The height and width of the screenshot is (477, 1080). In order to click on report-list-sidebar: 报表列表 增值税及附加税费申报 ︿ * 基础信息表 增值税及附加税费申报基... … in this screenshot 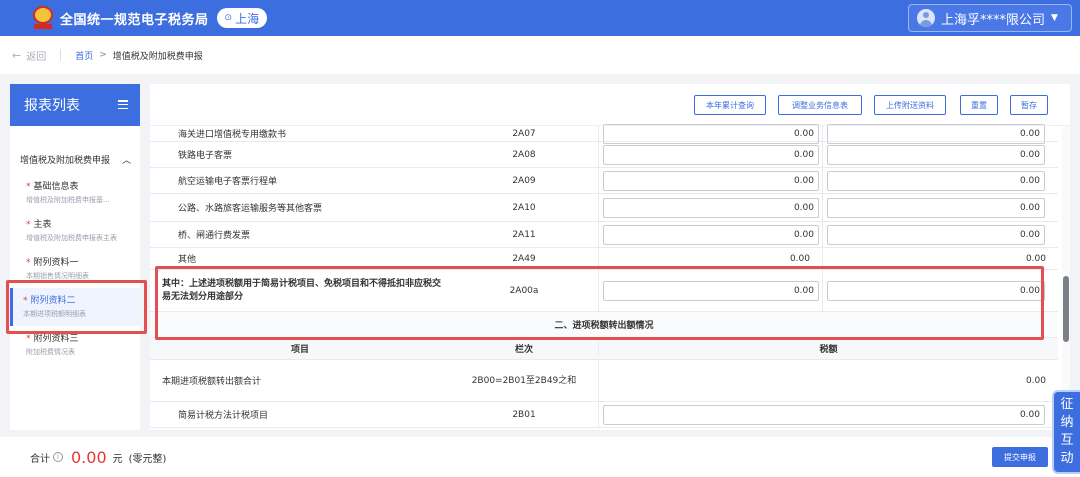, I will do `click(75, 257)`.